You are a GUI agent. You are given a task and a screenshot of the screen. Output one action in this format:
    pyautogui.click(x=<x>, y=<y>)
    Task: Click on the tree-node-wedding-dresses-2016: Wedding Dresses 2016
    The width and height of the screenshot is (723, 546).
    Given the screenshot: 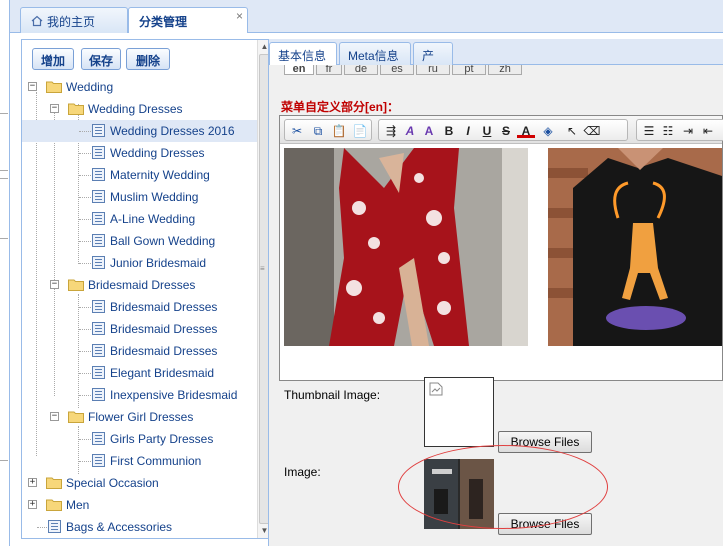 What is the action you would take?
    pyautogui.click(x=139, y=131)
    